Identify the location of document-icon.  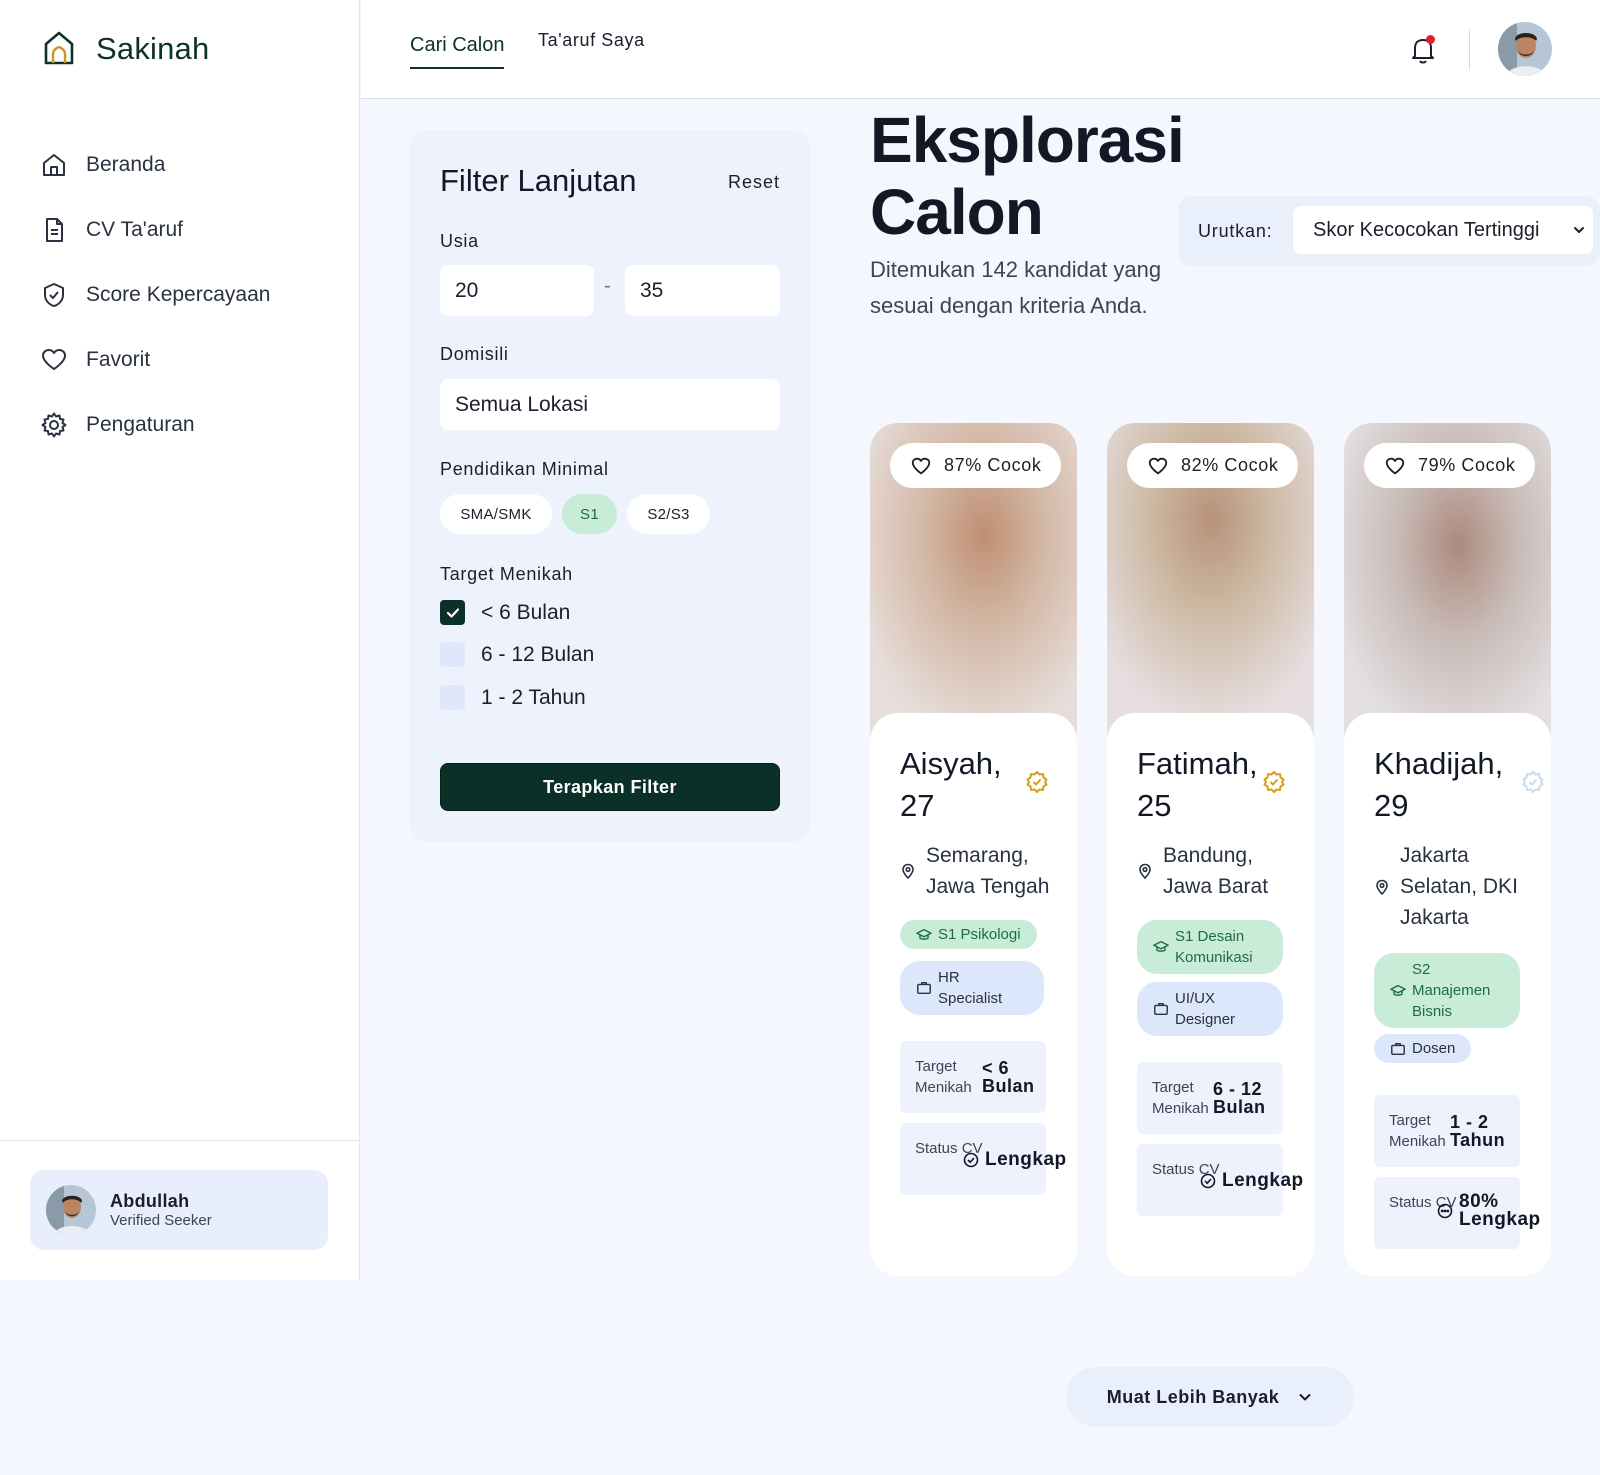
(54, 229).